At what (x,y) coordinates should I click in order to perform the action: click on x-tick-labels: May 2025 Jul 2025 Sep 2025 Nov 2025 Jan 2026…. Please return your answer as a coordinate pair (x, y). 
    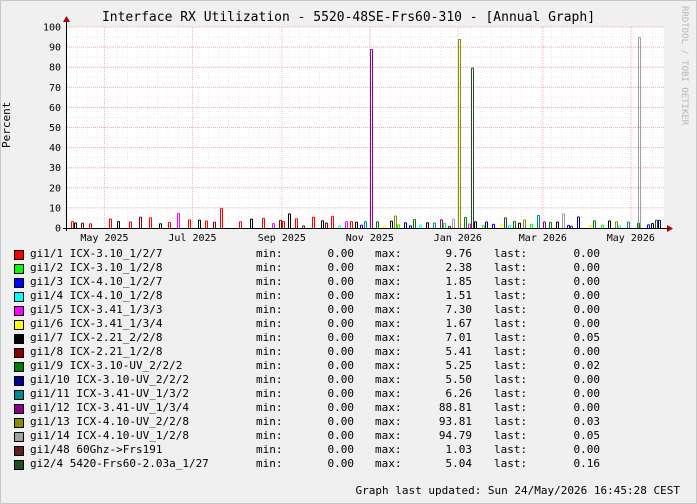
    Looking at the image, I should click on (367, 238).